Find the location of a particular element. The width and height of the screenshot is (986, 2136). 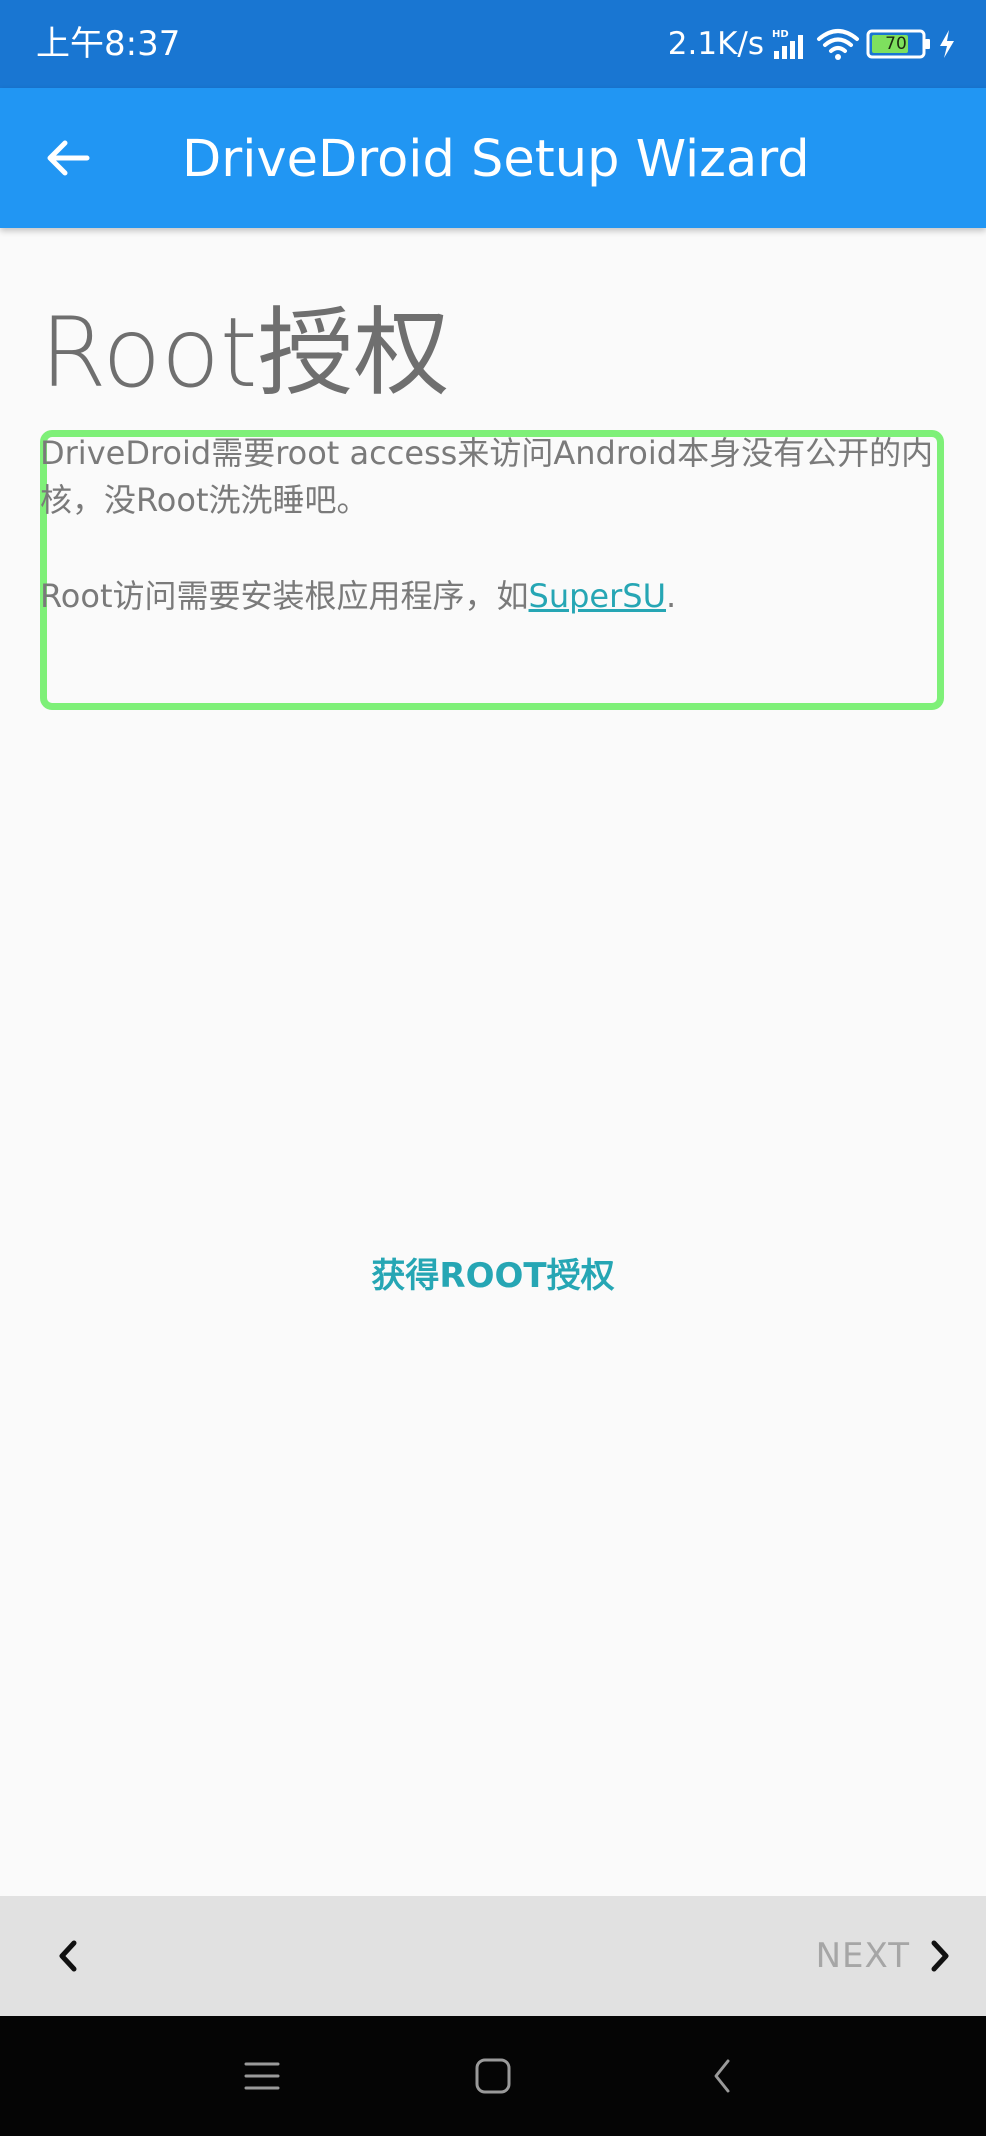

supersu-paragraph-text: Root访问需要安装根应用程序，如 is located at coordinates (284, 596).